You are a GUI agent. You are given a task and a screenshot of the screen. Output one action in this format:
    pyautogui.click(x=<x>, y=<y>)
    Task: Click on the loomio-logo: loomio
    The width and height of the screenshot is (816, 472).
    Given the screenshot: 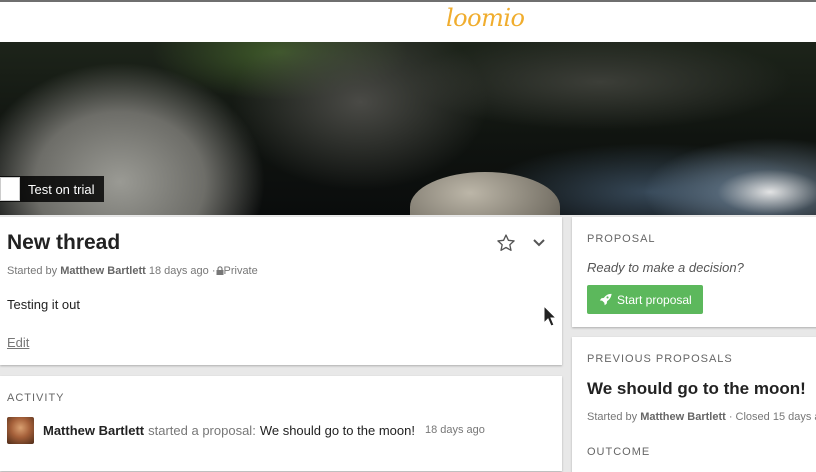 What is the action you would take?
    pyautogui.click(x=485, y=18)
    